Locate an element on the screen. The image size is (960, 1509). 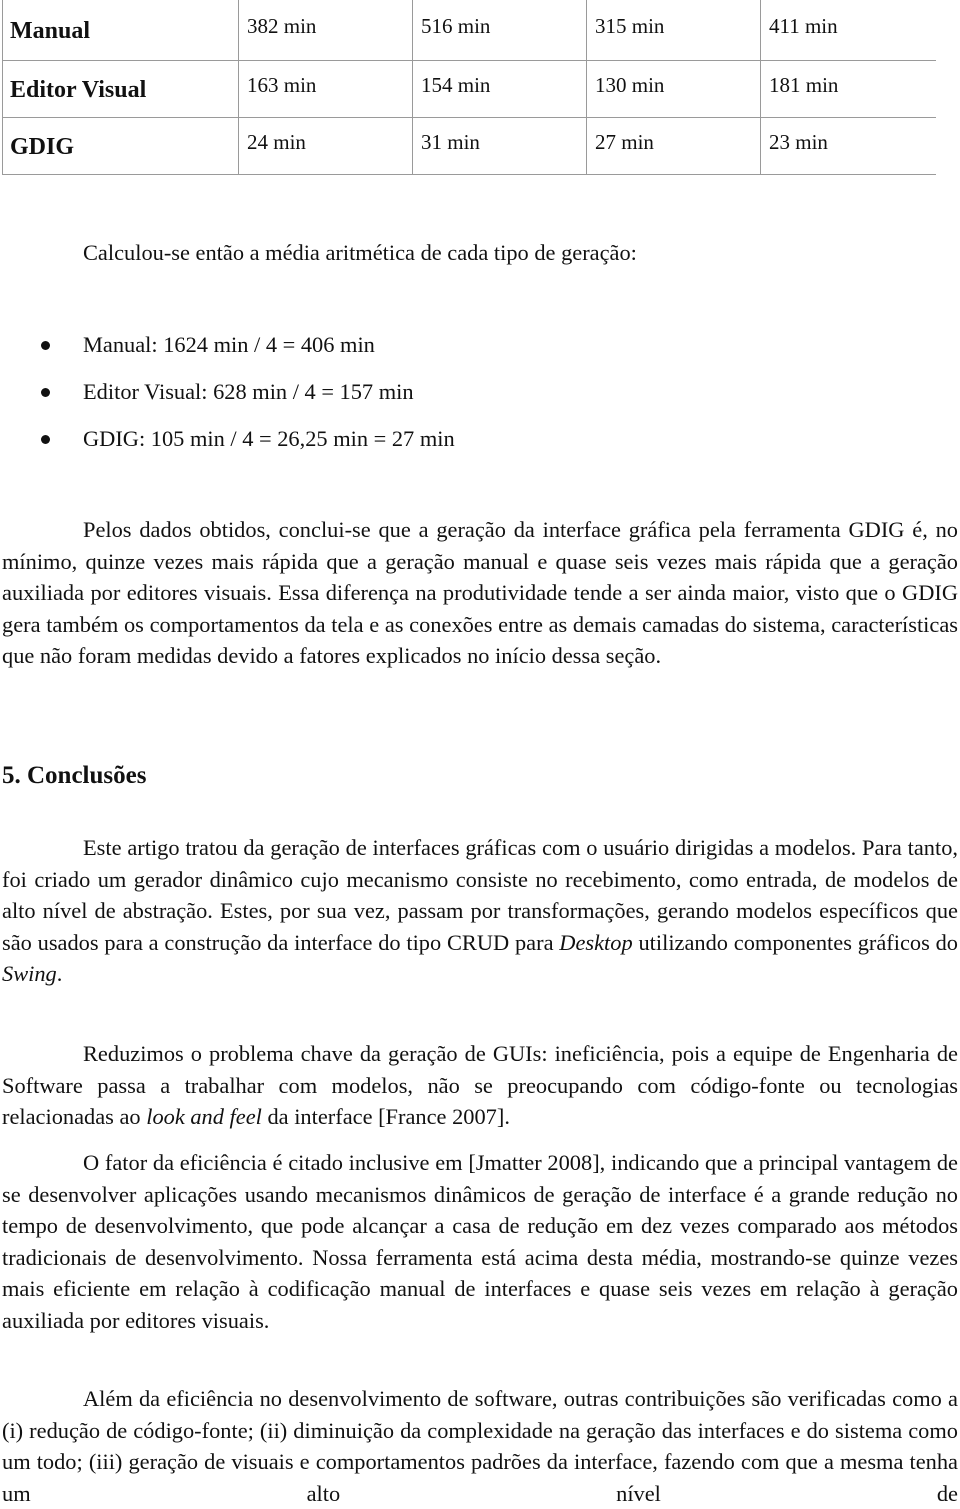
paragraph-text: da interface [France 2007]. is located at coordinates (385, 1117).